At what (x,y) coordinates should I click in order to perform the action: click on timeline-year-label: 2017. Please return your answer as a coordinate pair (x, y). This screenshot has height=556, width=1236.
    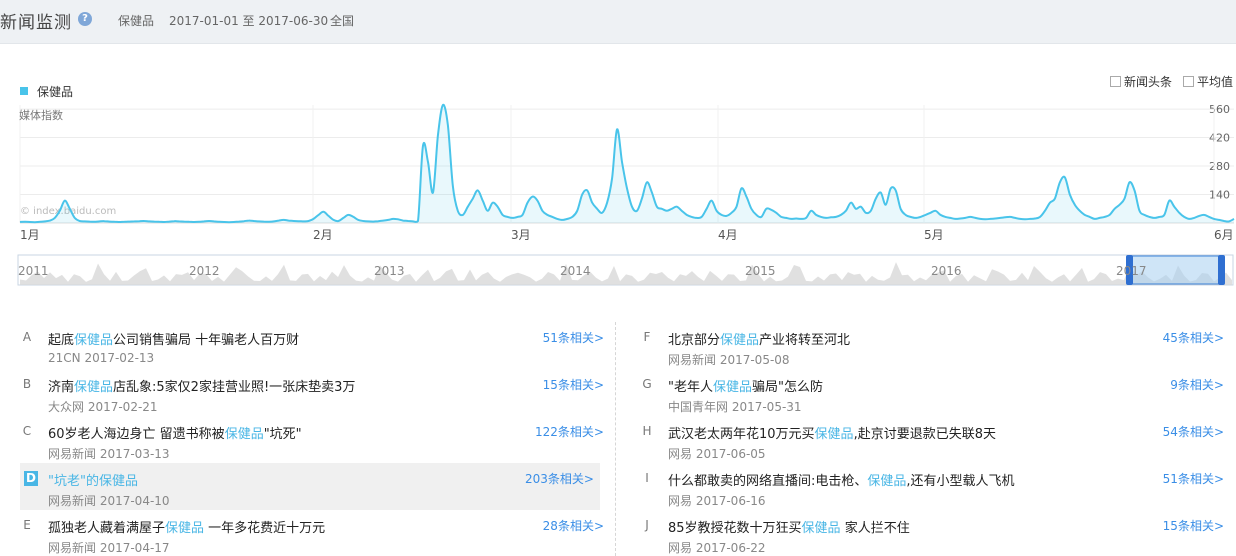
    Looking at the image, I should click on (1131, 271).